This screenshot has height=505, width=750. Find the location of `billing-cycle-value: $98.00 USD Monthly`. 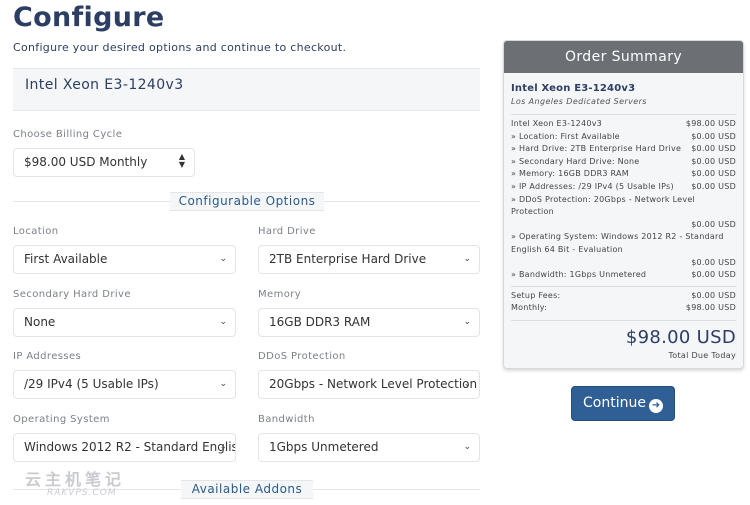

billing-cycle-value: $98.00 USD Monthly is located at coordinates (86, 162).